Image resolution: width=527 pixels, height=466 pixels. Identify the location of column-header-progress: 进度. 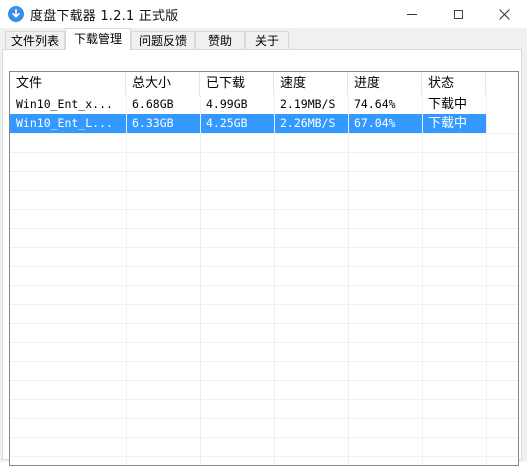
(385, 83).